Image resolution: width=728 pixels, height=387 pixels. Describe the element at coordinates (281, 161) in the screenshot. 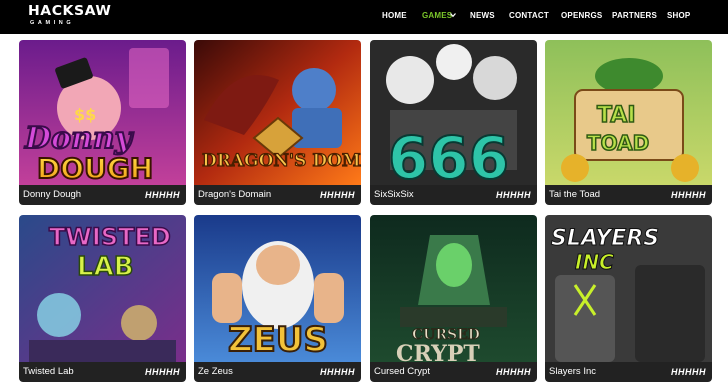

I see `svg-text: DRAGON'S DOMAIN` at that location.